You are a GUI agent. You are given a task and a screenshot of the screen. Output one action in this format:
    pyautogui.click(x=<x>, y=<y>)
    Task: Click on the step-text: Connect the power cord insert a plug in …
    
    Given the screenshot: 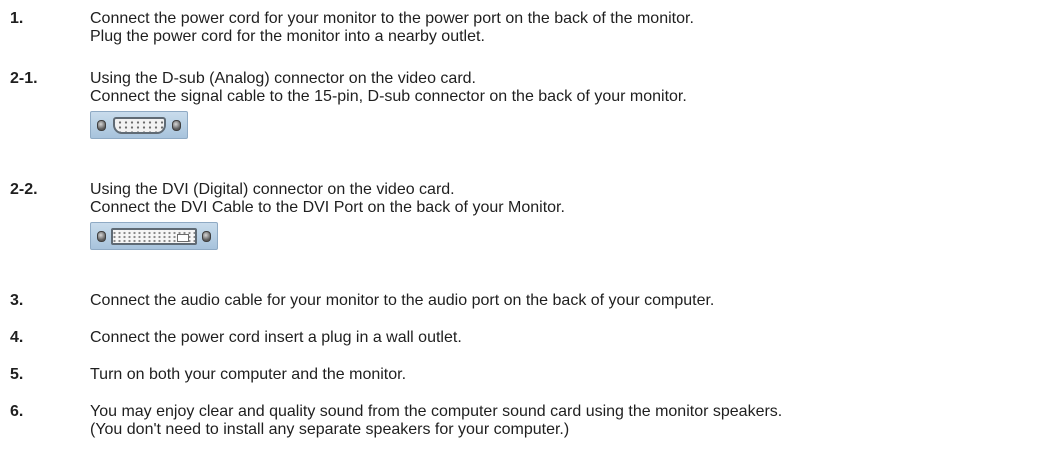 What is the action you would take?
    pyautogui.click(x=565, y=338)
    